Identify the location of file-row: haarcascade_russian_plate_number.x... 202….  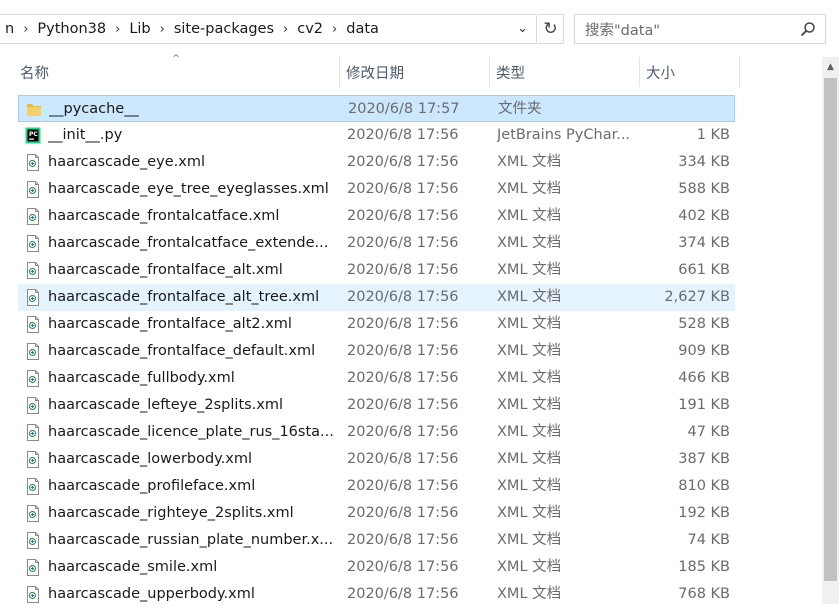
(376, 540).